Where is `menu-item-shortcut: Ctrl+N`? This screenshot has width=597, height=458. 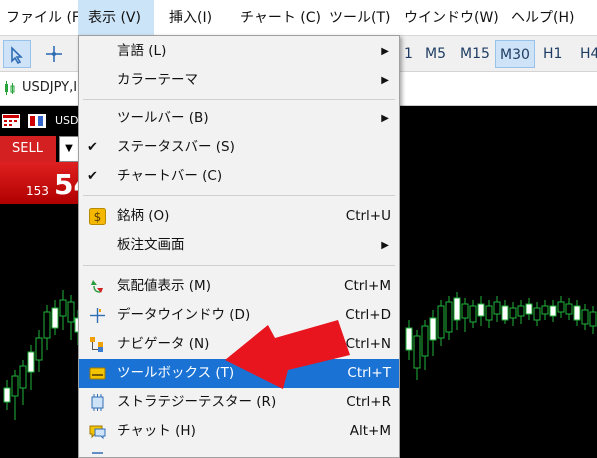
menu-item-shortcut: Ctrl+N is located at coordinates (368, 344).